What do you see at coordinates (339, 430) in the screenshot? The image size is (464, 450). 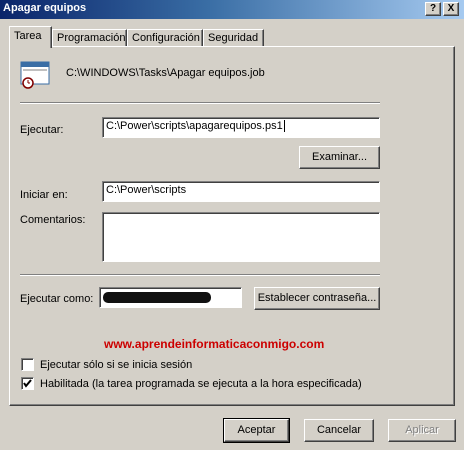 I see `cancel-button: Cancelar` at bounding box center [339, 430].